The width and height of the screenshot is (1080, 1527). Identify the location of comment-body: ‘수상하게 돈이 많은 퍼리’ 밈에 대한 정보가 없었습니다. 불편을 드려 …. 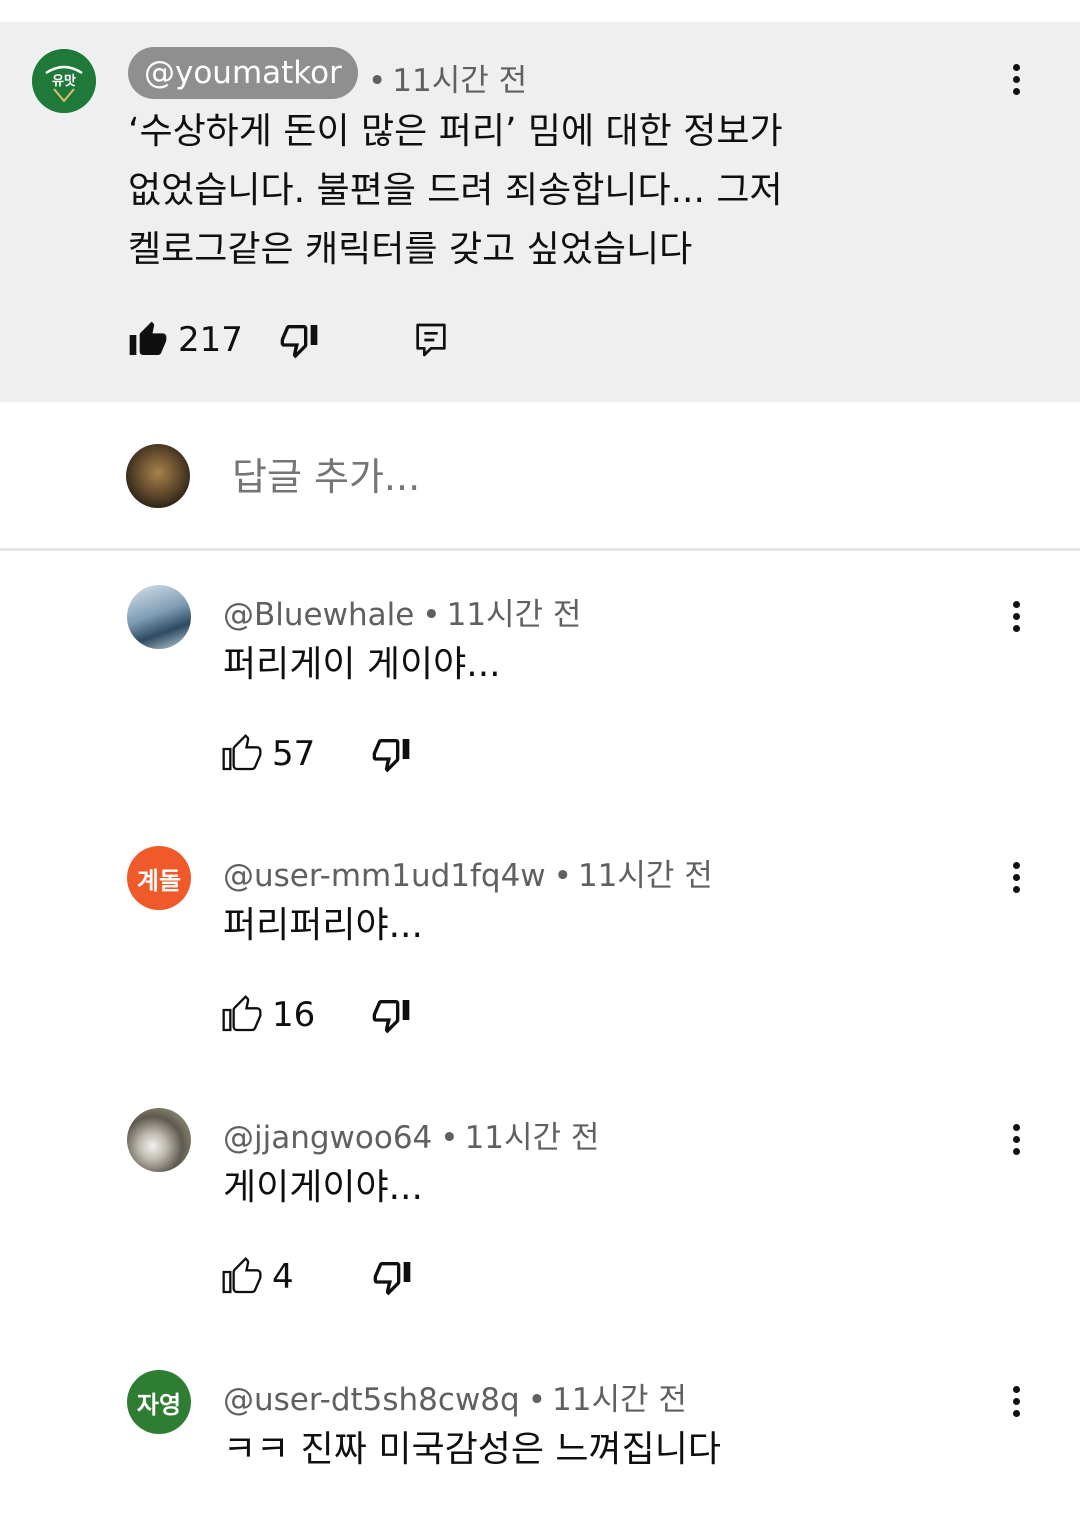
(455, 190).